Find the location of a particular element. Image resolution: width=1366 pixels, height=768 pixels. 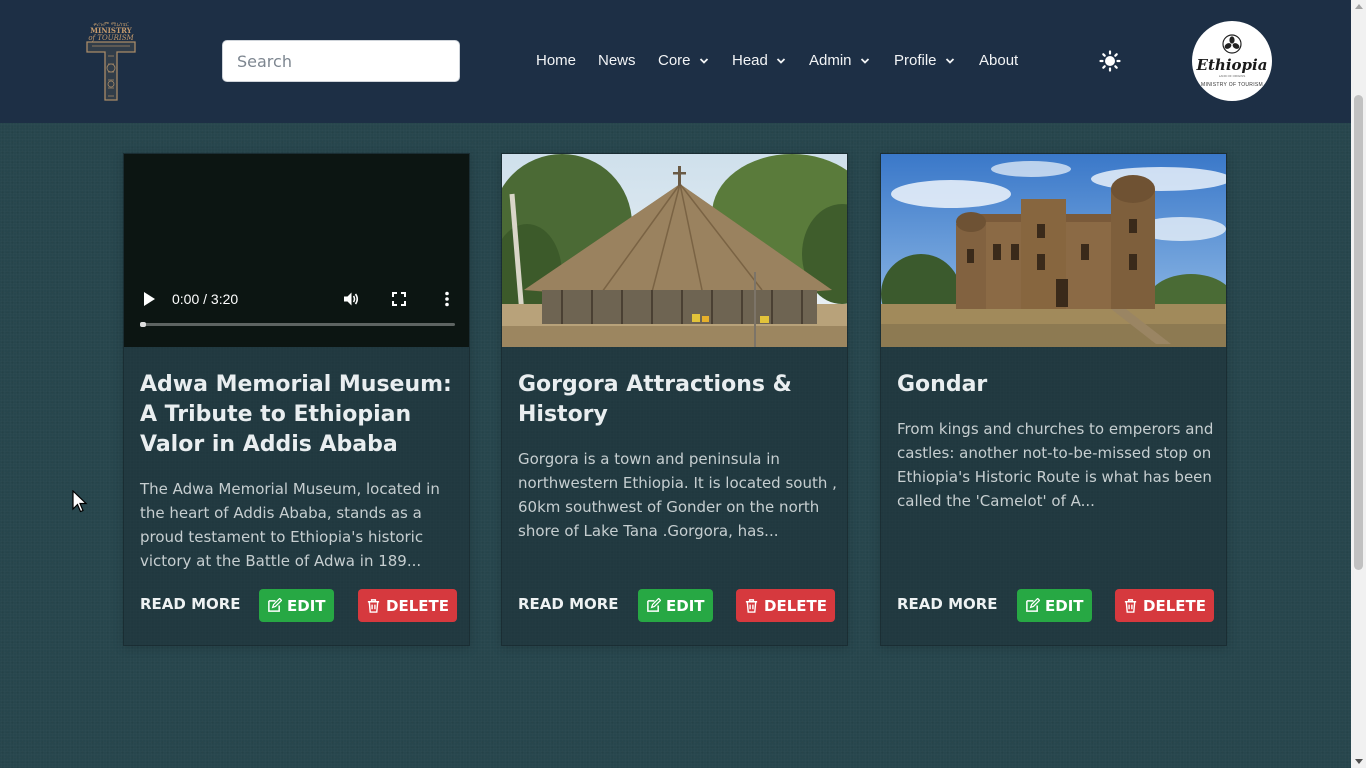

nav-about: About is located at coordinates (998, 61).